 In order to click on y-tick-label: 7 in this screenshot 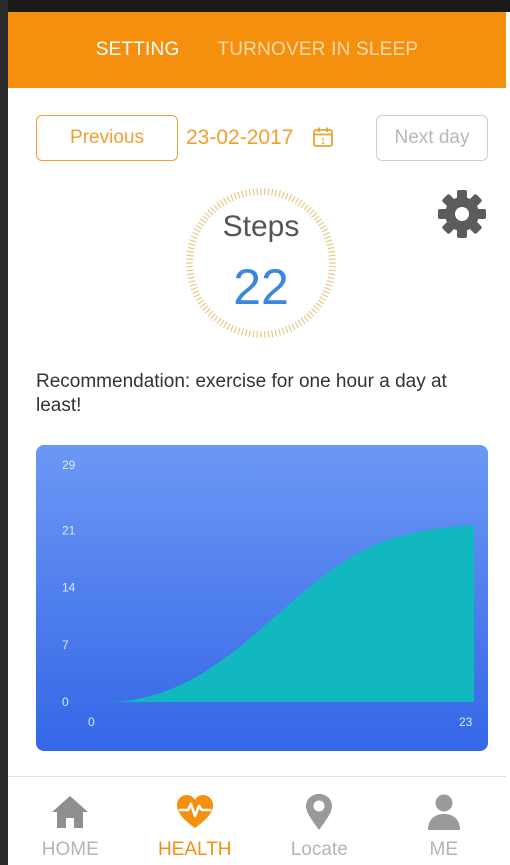, I will do `click(65, 645)`.